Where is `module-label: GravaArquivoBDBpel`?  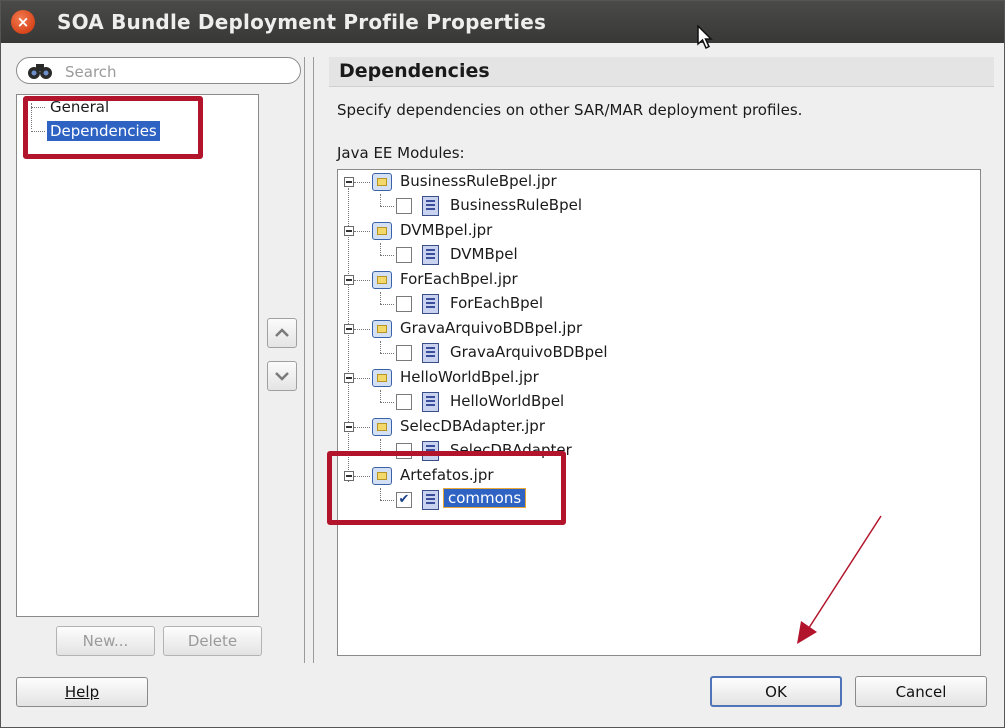 module-label: GravaArquivoBDBpel is located at coordinates (529, 352).